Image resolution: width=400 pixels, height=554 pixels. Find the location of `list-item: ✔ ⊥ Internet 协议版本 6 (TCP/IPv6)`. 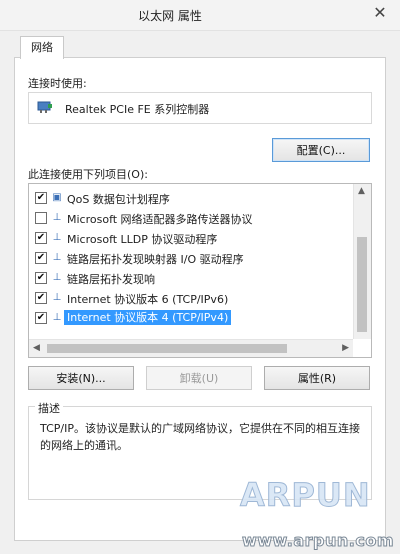

list-item: ✔ ⊥ Internet 协议版本 6 (TCP/IPv6) is located at coordinates (190, 297).